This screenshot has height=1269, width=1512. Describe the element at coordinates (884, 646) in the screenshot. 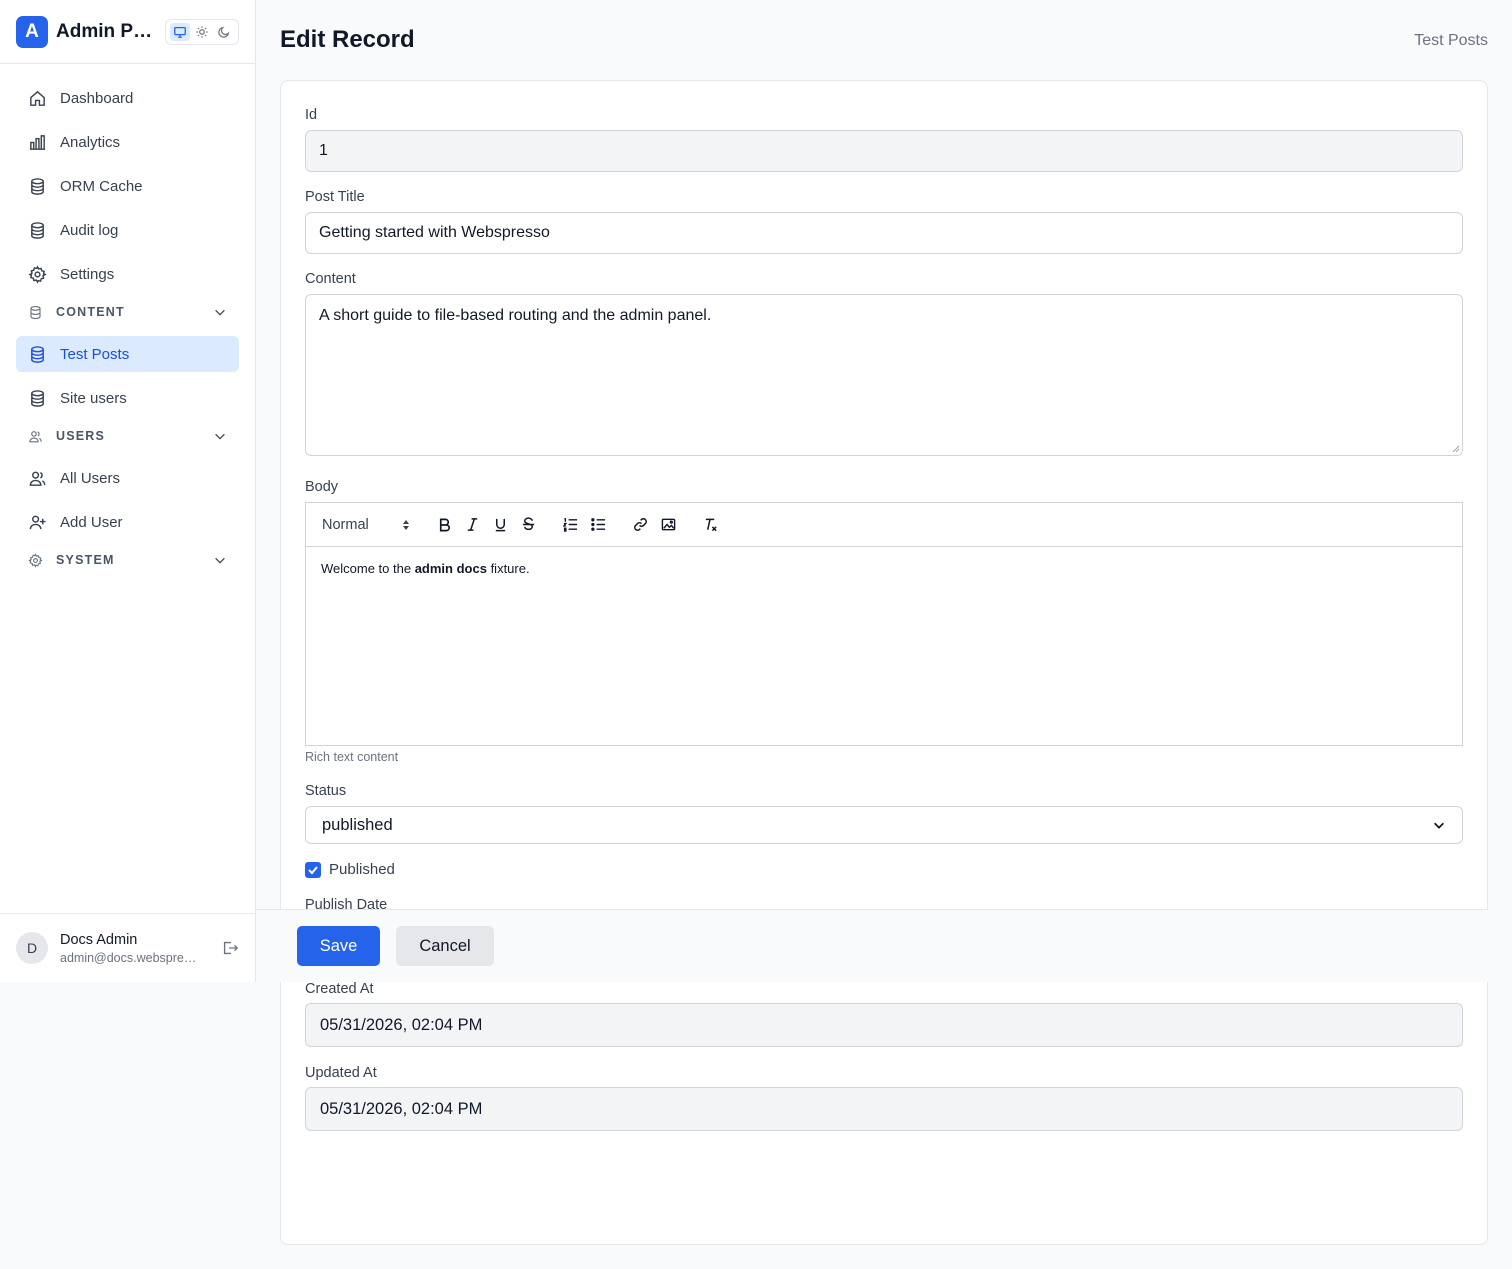

I see `rich-text-editor: Welcome to the admin docs fixture.` at that location.